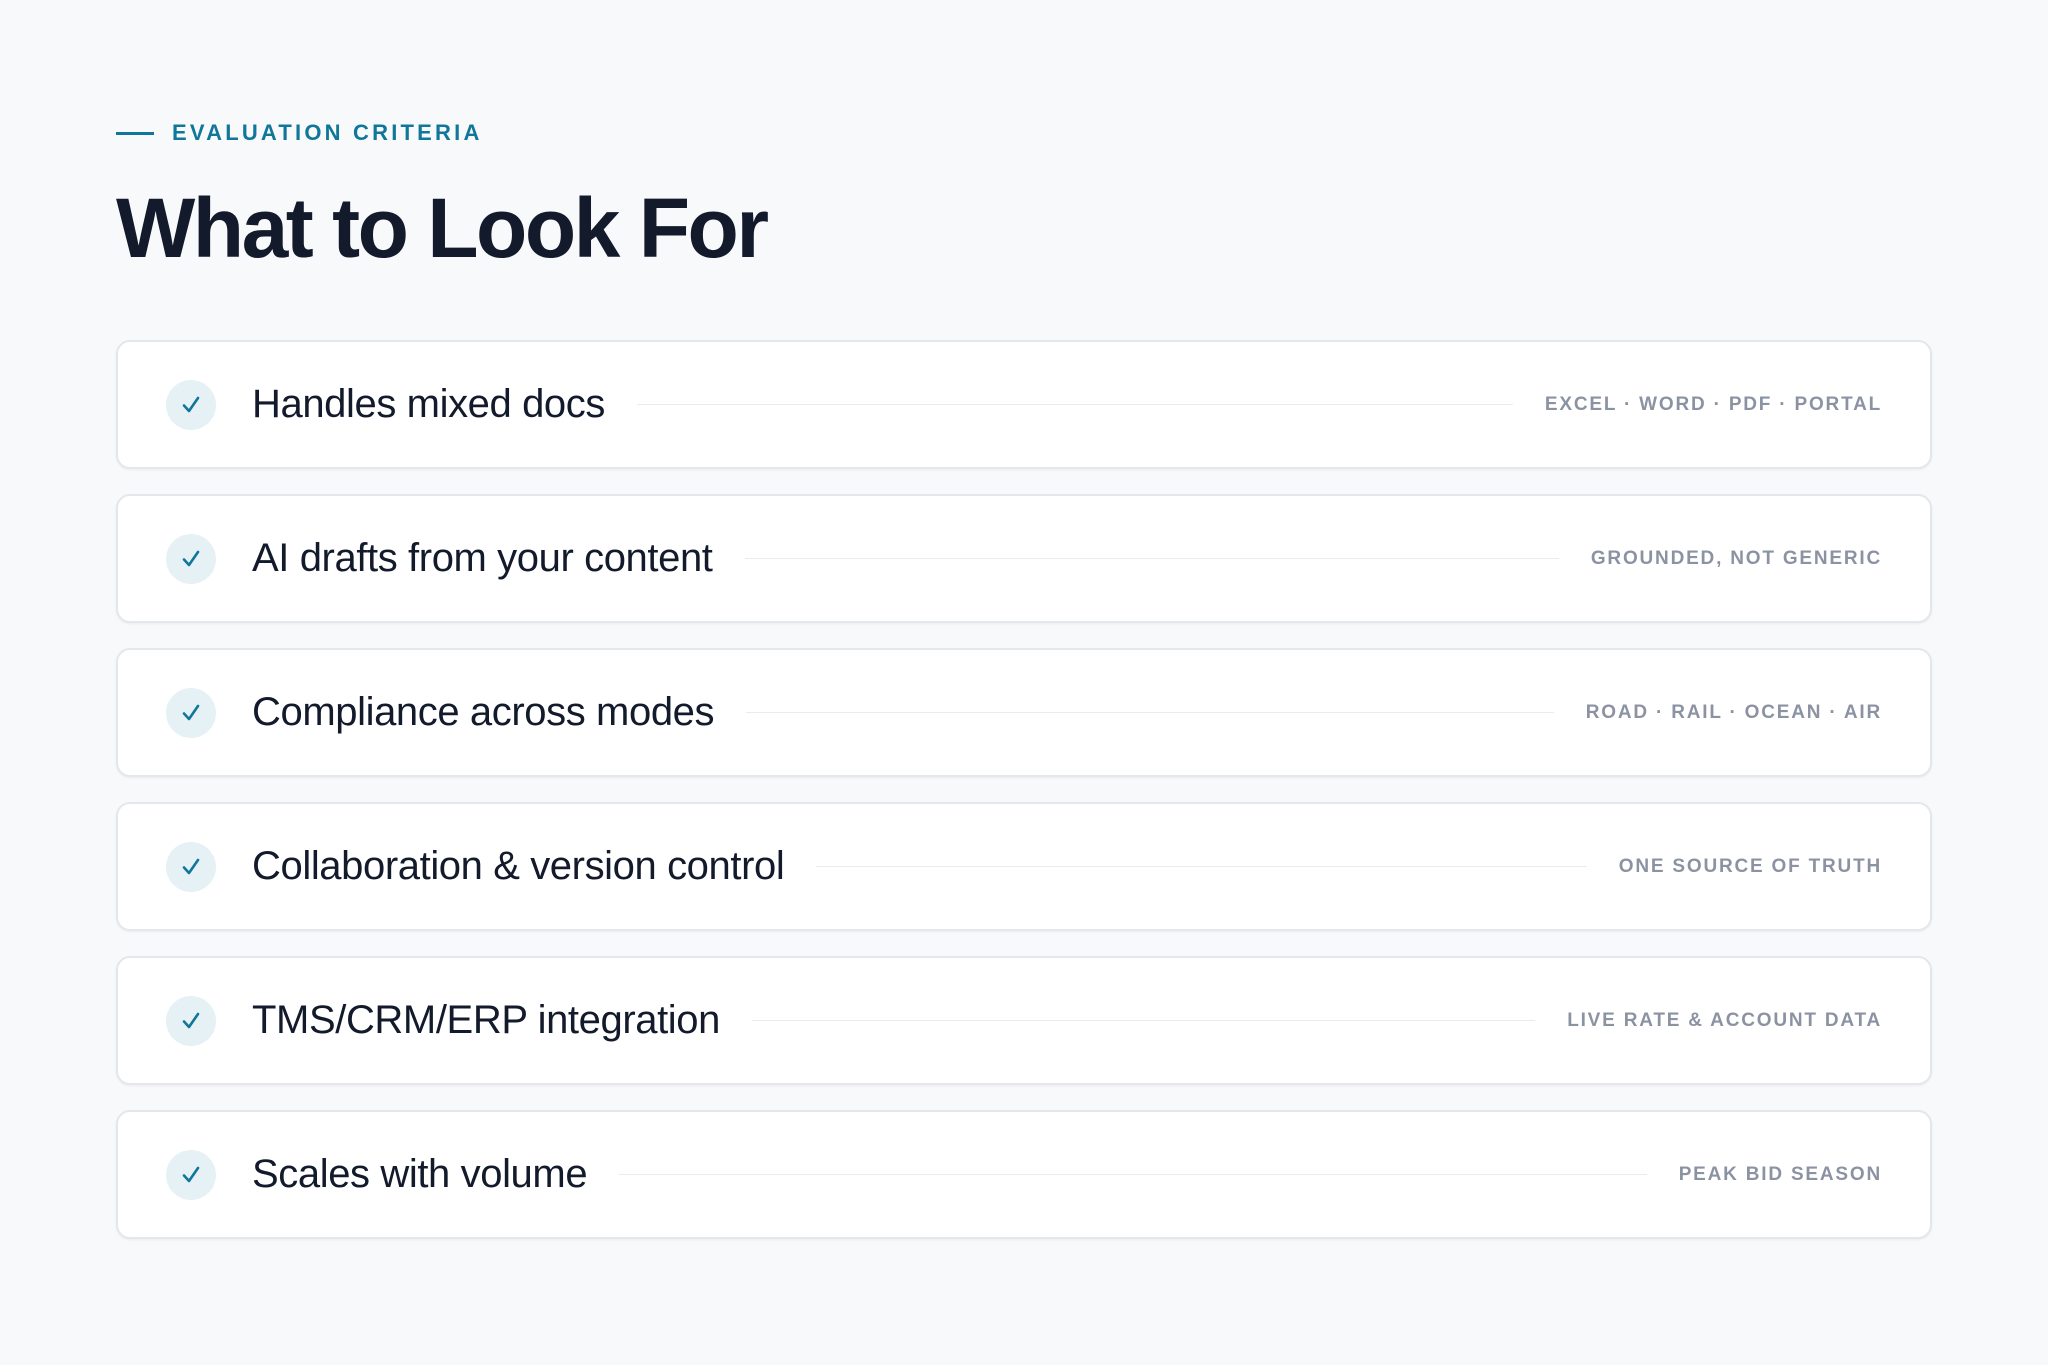  I want to click on criteria-title: Handles mixed docs, so click(428, 404).